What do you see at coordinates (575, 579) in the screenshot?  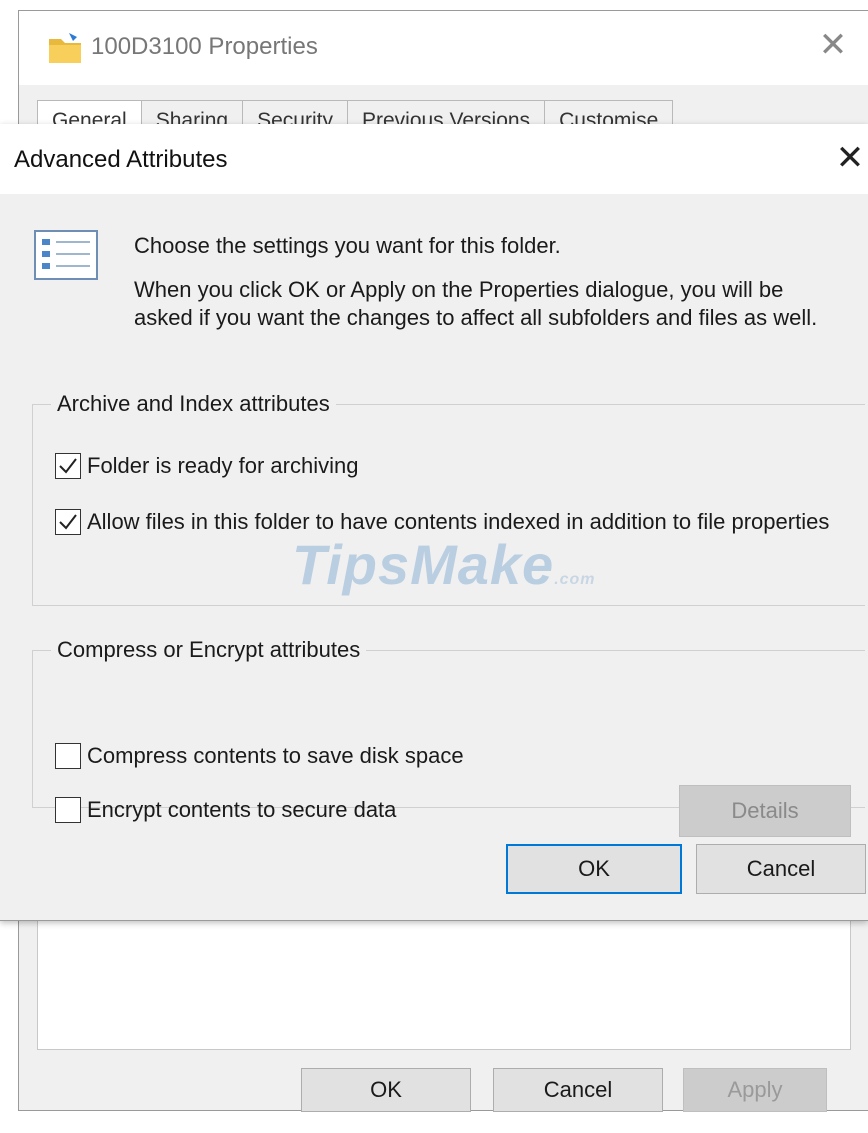 I see `watermark-tail: .com` at bounding box center [575, 579].